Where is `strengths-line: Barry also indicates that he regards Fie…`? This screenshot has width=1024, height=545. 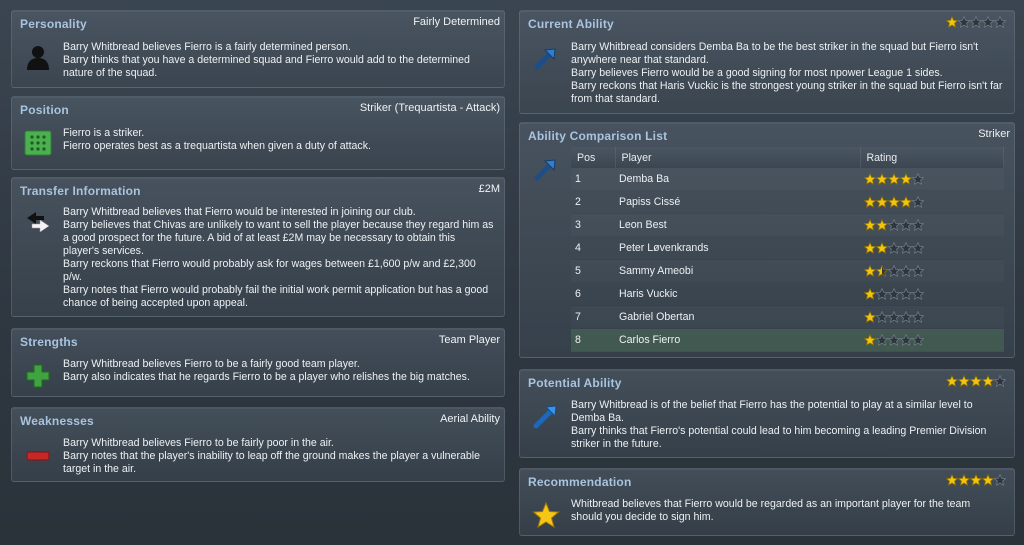 strengths-line: Barry also indicates that he regards Fie… is located at coordinates (266, 377).